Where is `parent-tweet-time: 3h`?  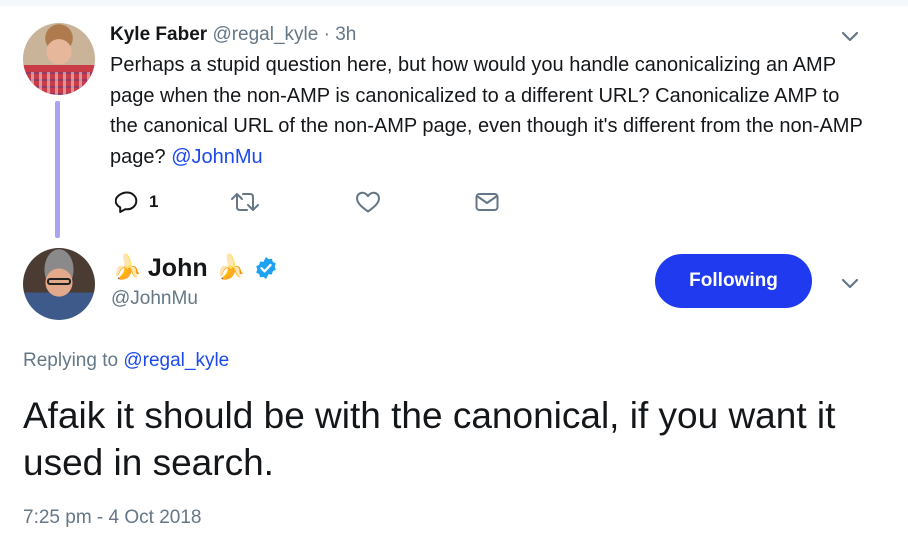 parent-tweet-time: 3h is located at coordinates (345, 34).